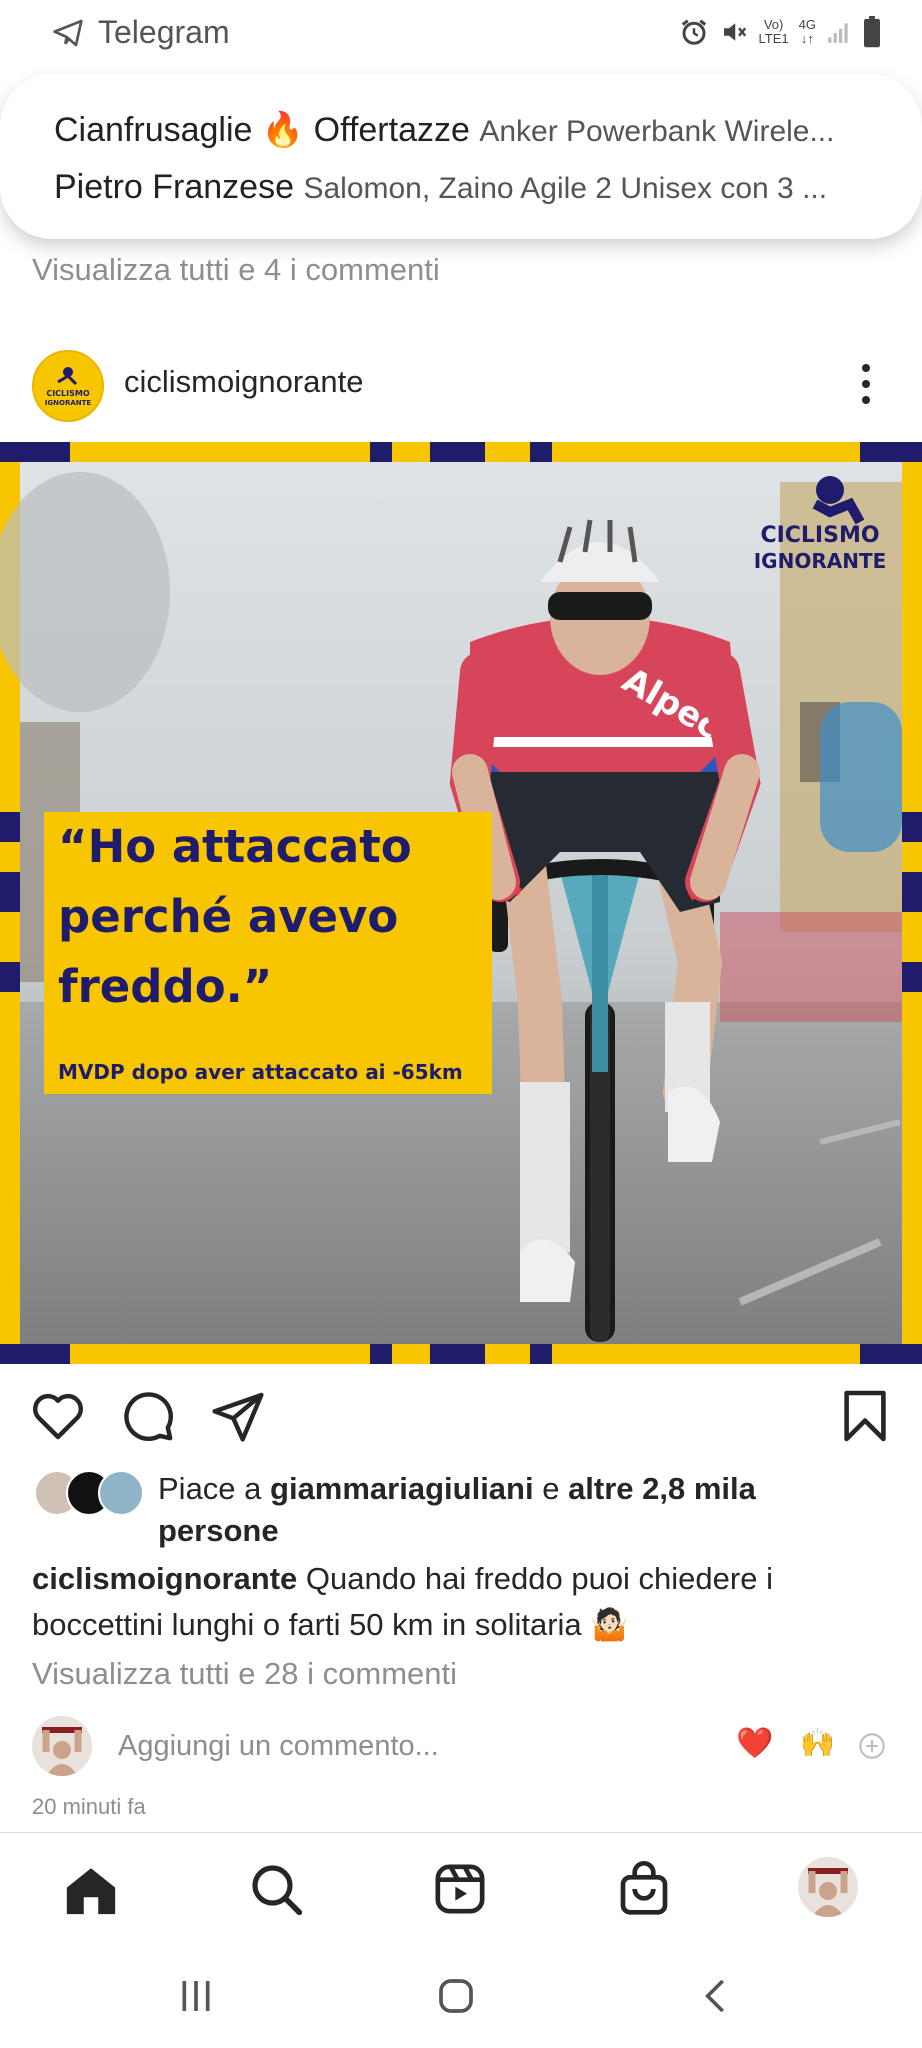 Image resolution: width=922 pixels, height=2048 pixels. What do you see at coordinates (461, 35) in the screenshot?
I see `status-bar: Telegram Vo) LTE1 4G ↓↑` at bounding box center [461, 35].